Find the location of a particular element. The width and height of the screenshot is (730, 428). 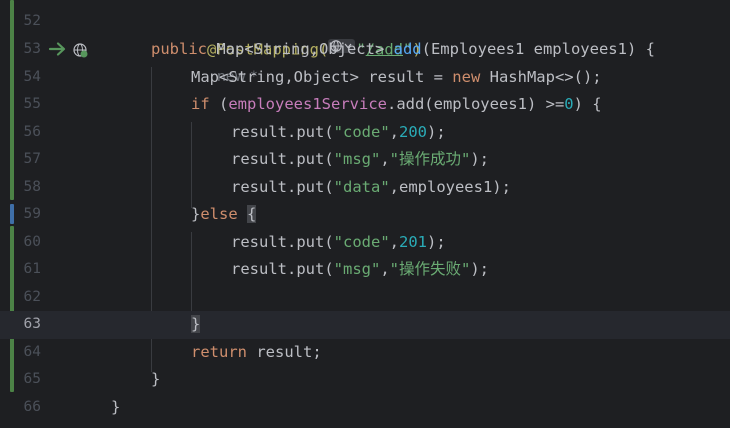

line-number: 55 is located at coordinates (20, 105).